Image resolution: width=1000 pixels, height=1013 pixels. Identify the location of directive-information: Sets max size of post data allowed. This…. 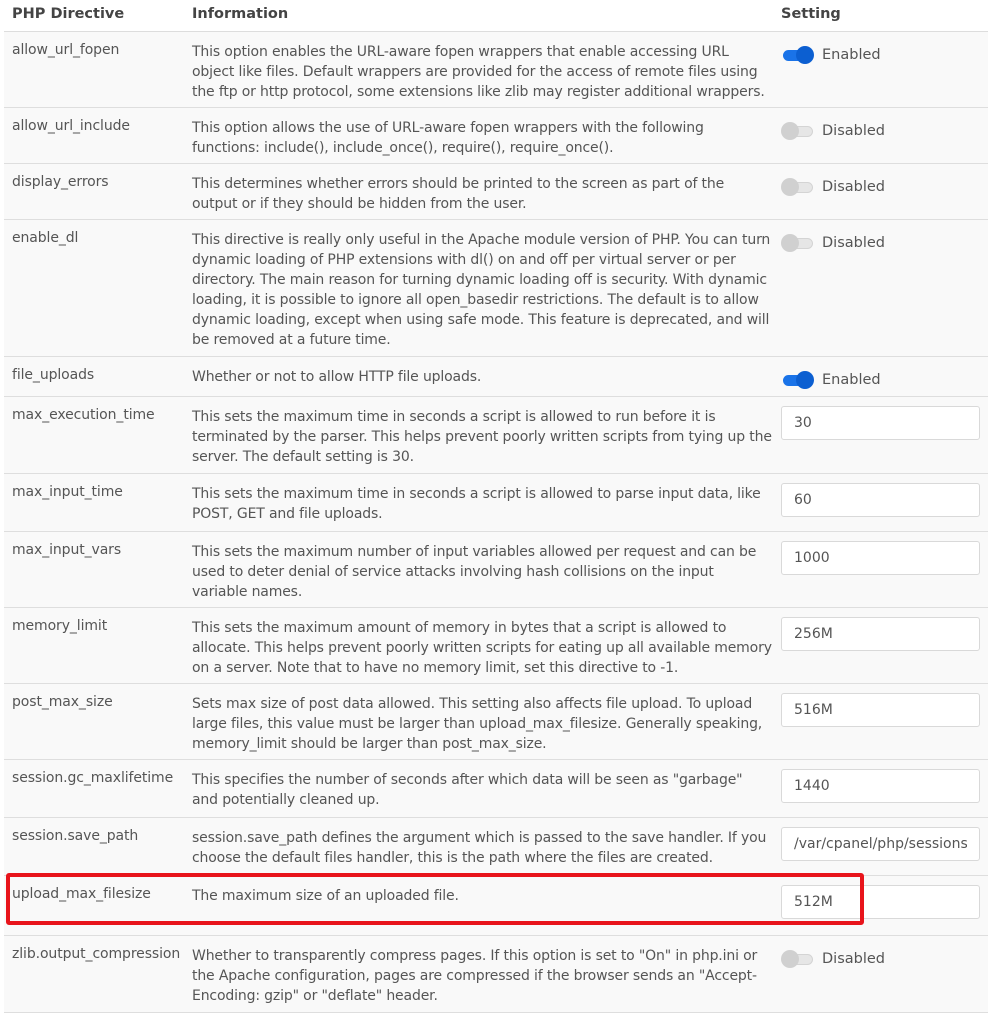
(477, 724).